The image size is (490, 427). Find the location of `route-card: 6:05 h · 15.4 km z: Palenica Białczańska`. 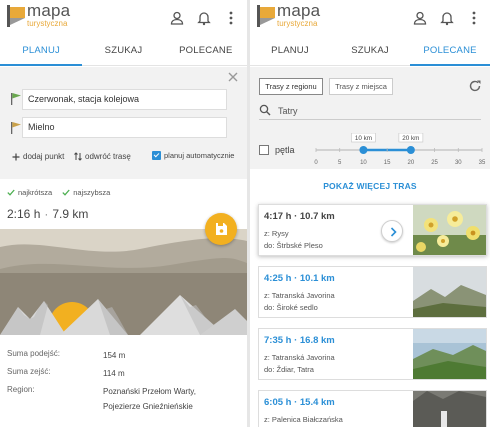

route-card: 6:05 h · 15.4 km z: Palenica Białczańska is located at coordinates (372, 408).